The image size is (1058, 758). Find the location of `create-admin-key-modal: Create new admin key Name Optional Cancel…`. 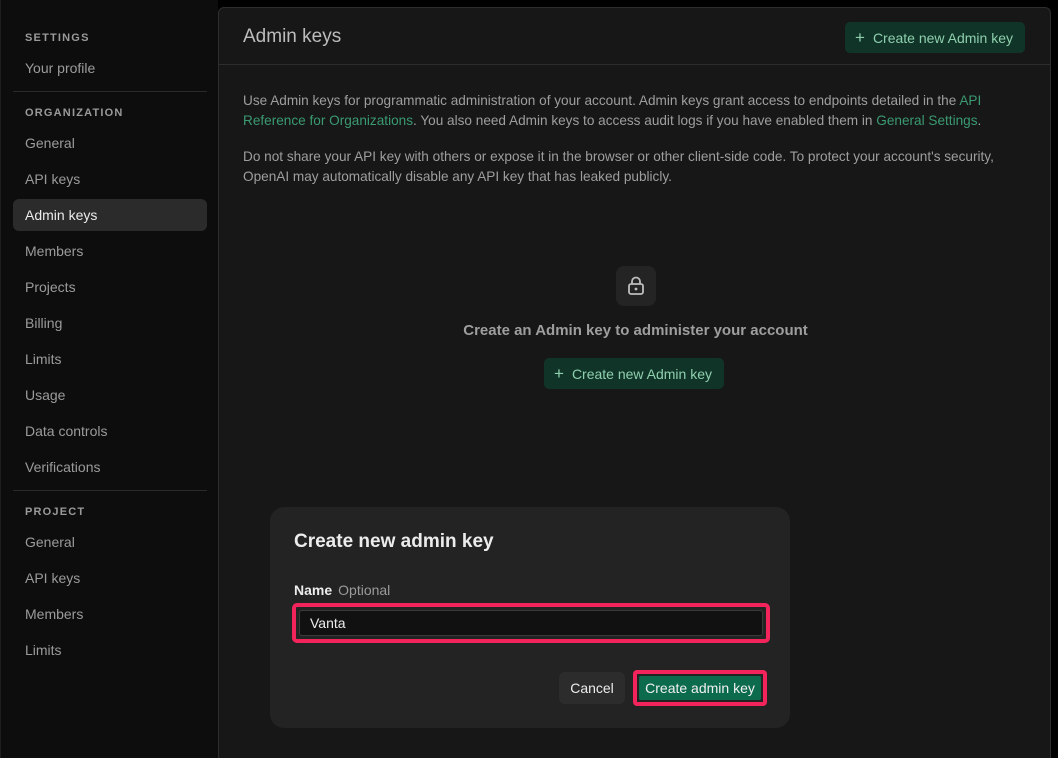

create-admin-key-modal: Create new admin key Name Optional Cancel… is located at coordinates (530, 617).